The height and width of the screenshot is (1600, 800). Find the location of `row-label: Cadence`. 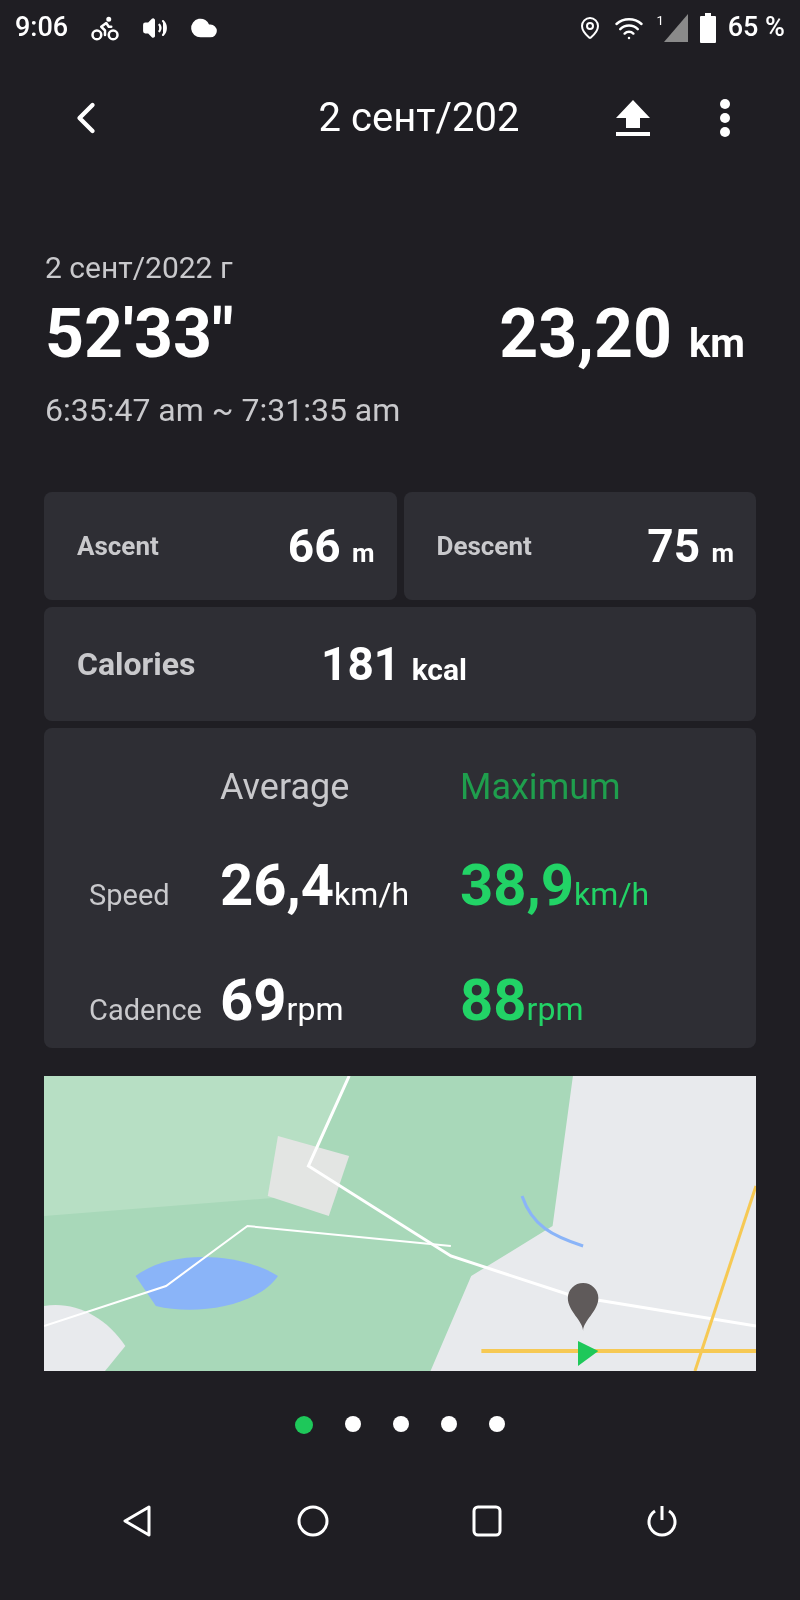

row-label: Cadence is located at coordinates (146, 1010).